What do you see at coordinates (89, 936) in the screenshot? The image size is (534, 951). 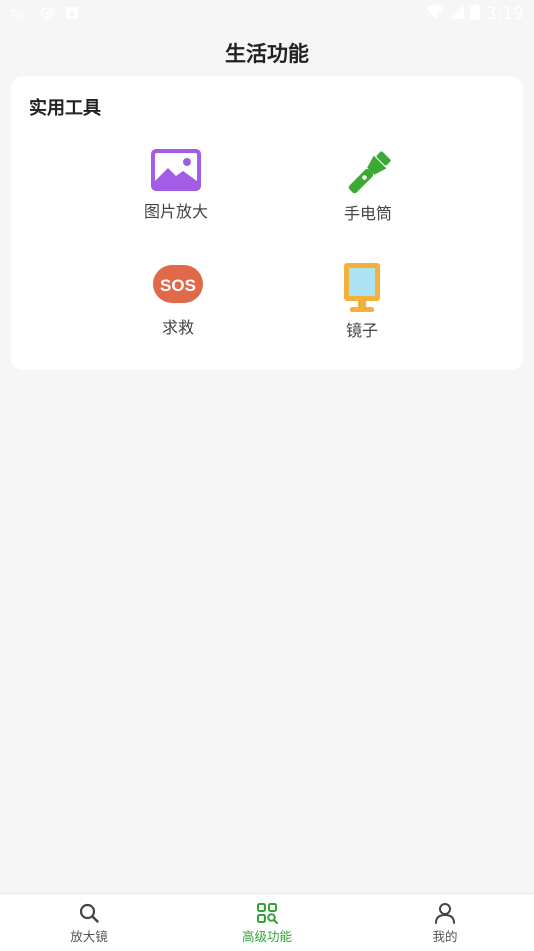 I see `nav-label: 放大镜` at bounding box center [89, 936].